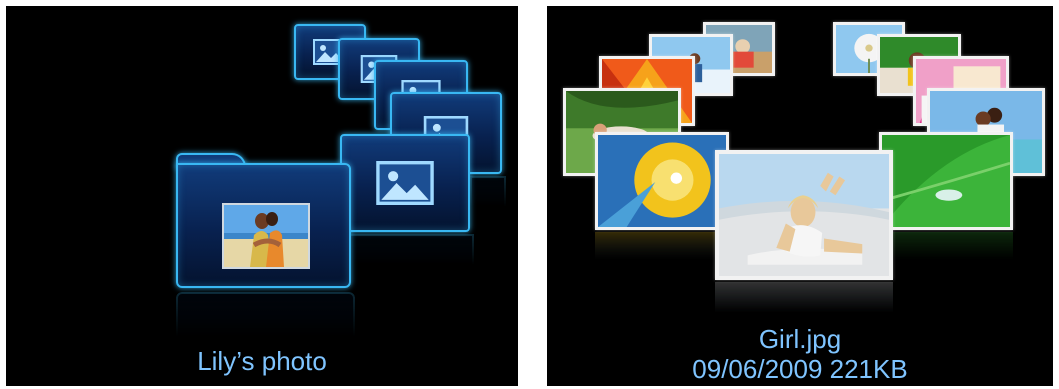 The image size is (1059, 389). Describe the element at coordinates (800, 369) in the screenshot. I see `photo-details: 09/06/2009 221KB` at that location.